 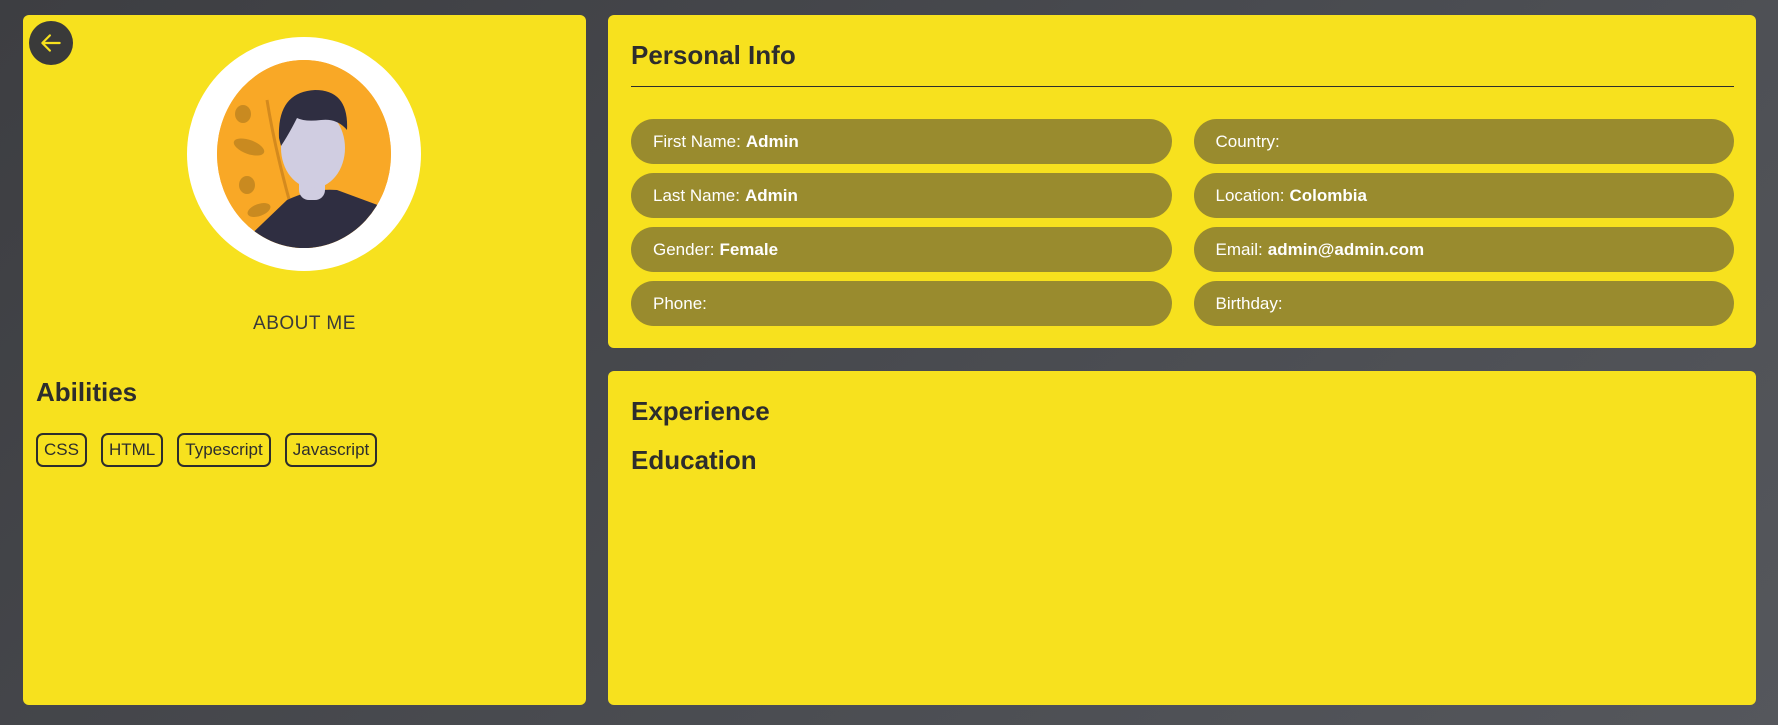 What do you see at coordinates (901, 141) in the screenshot?
I see `field-first-name: First Name: Admin` at bounding box center [901, 141].